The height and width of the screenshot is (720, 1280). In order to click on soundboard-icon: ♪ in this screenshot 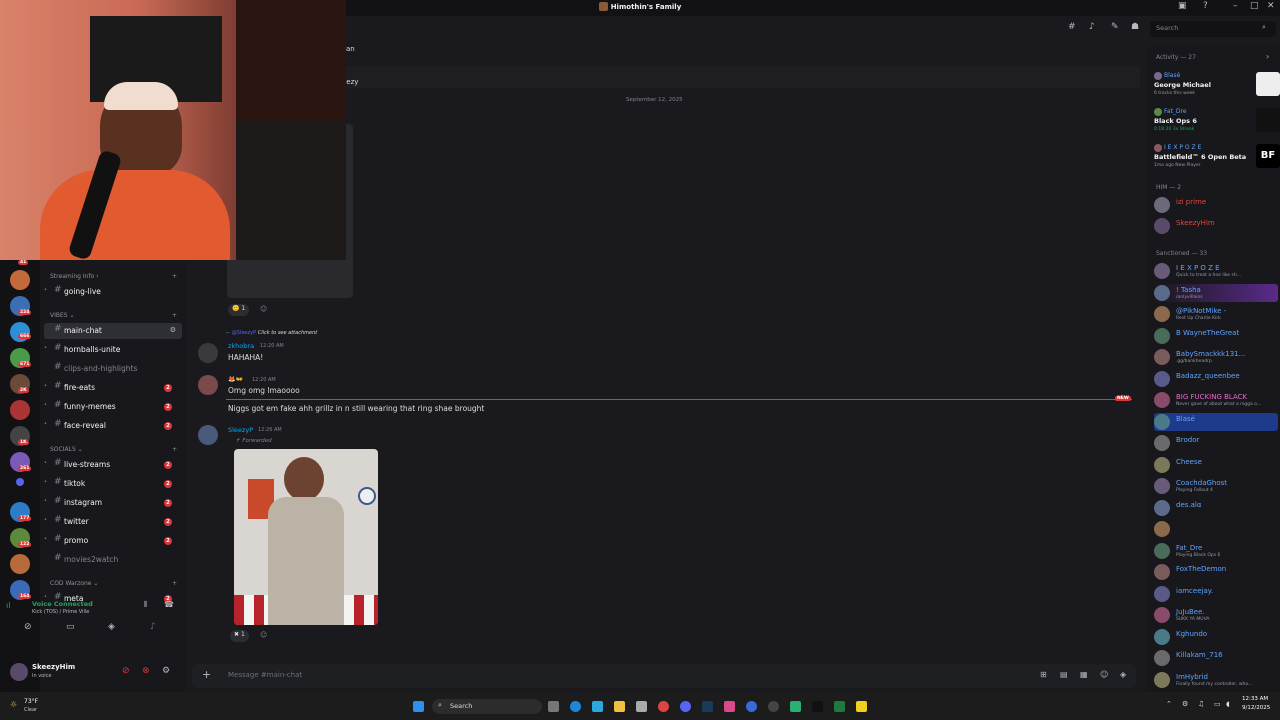, I will do `click(153, 627)`.